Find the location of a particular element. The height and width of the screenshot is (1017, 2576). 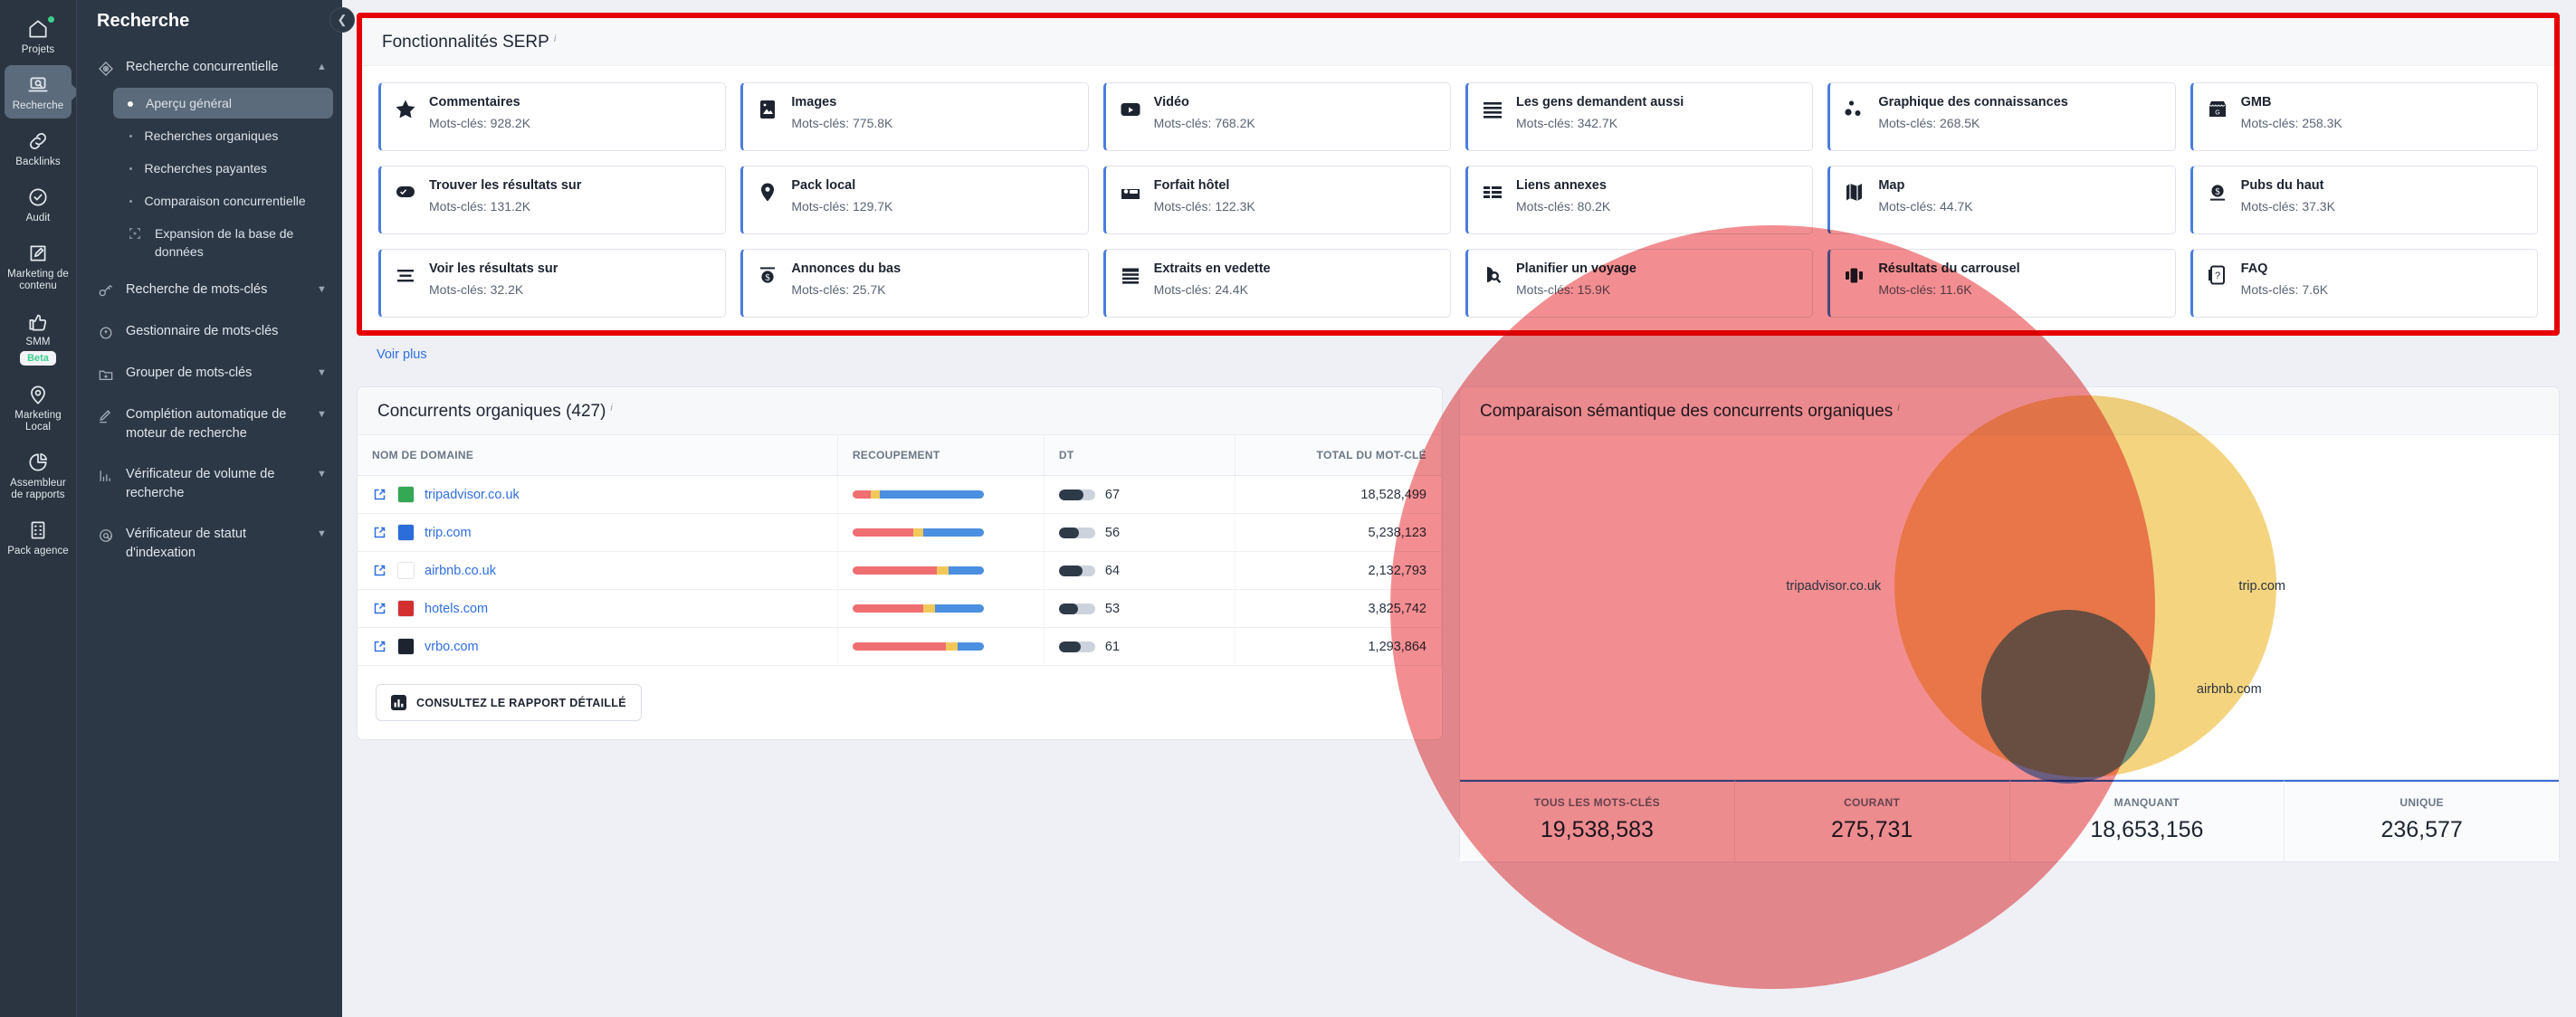

sidebar-item-aper-u-g-n-ral: Aperçu général is located at coordinates (223, 103).